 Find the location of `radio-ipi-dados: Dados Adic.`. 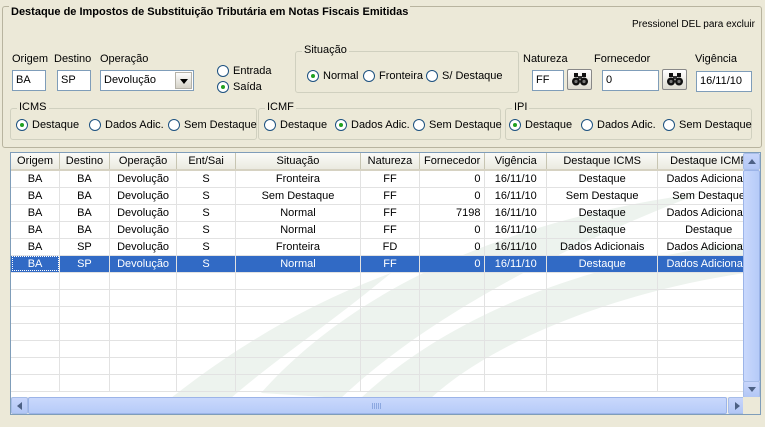

radio-ipi-dados: Dados Adic. is located at coordinates (618, 125).